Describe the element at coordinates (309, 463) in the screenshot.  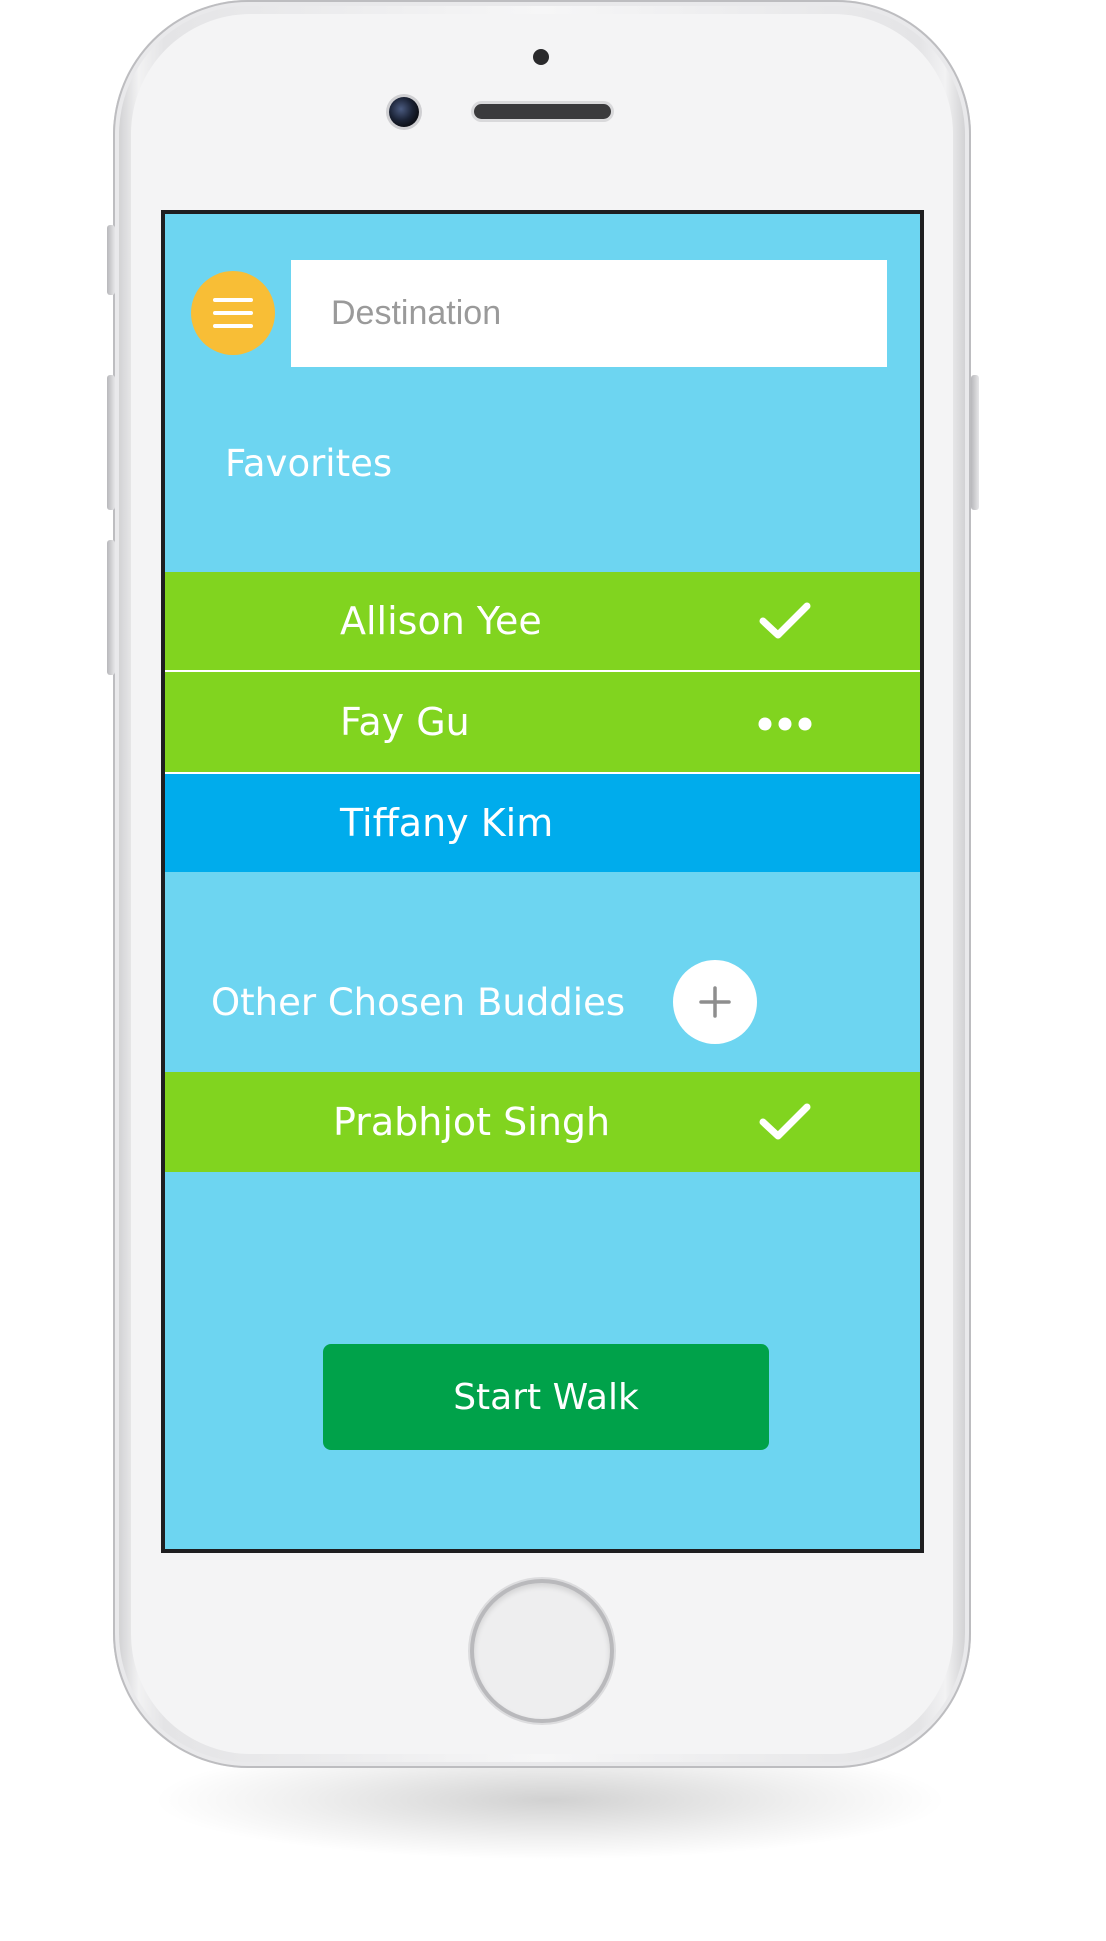
I see `favorites-heading: Favorites` at that location.